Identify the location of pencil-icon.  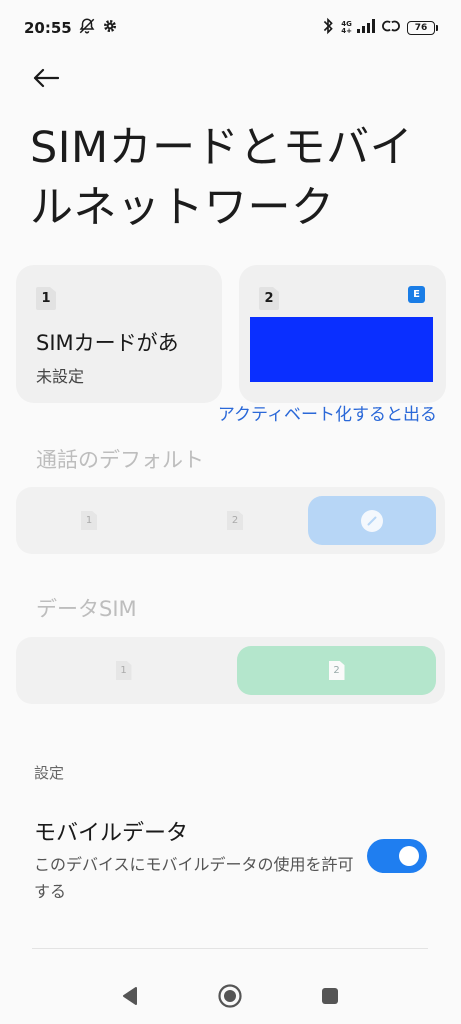
(372, 520).